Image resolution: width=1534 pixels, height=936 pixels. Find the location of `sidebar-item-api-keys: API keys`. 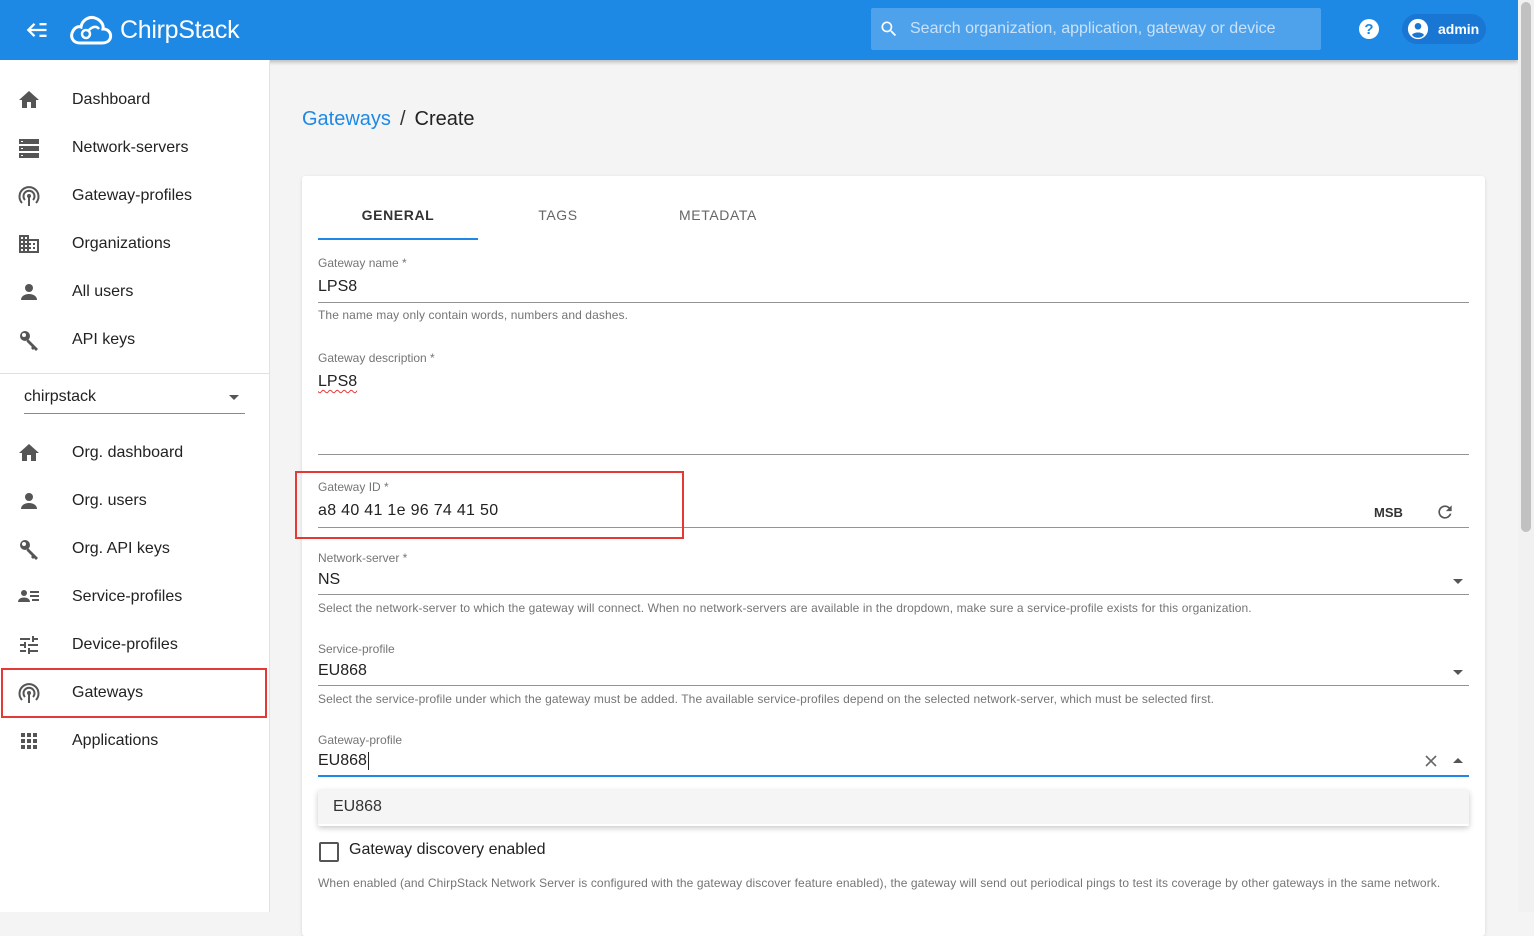

sidebar-item-api-keys: API keys is located at coordinates (134, 340).